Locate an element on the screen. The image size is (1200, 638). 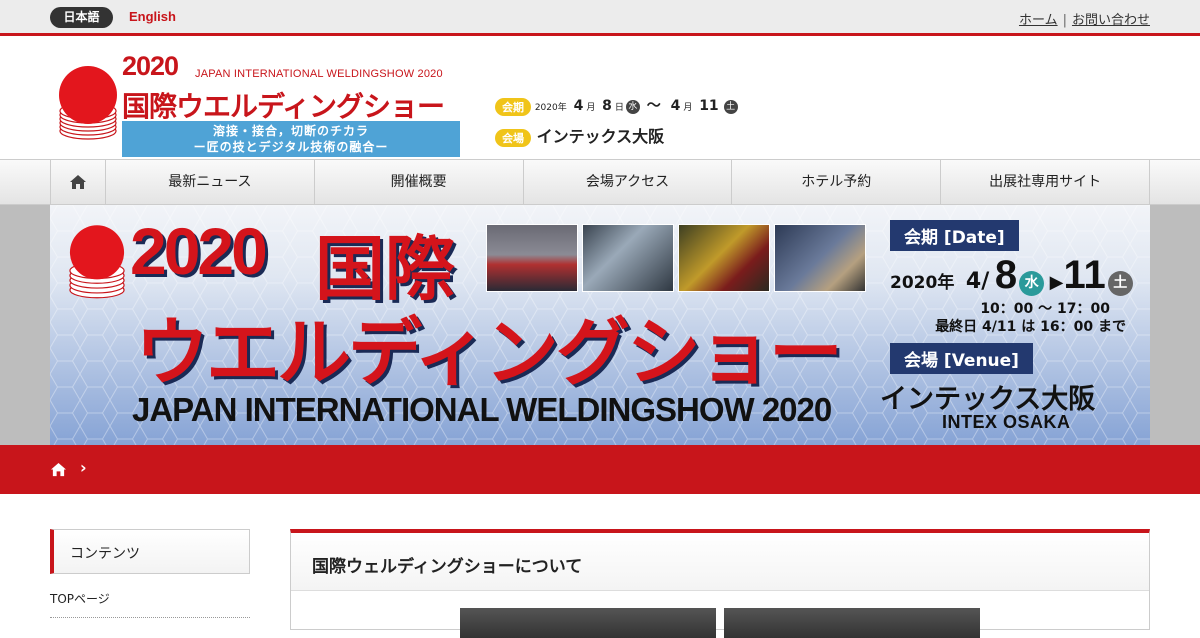
venue-name: インテックス大阪 is located at coordinates (600, 136).